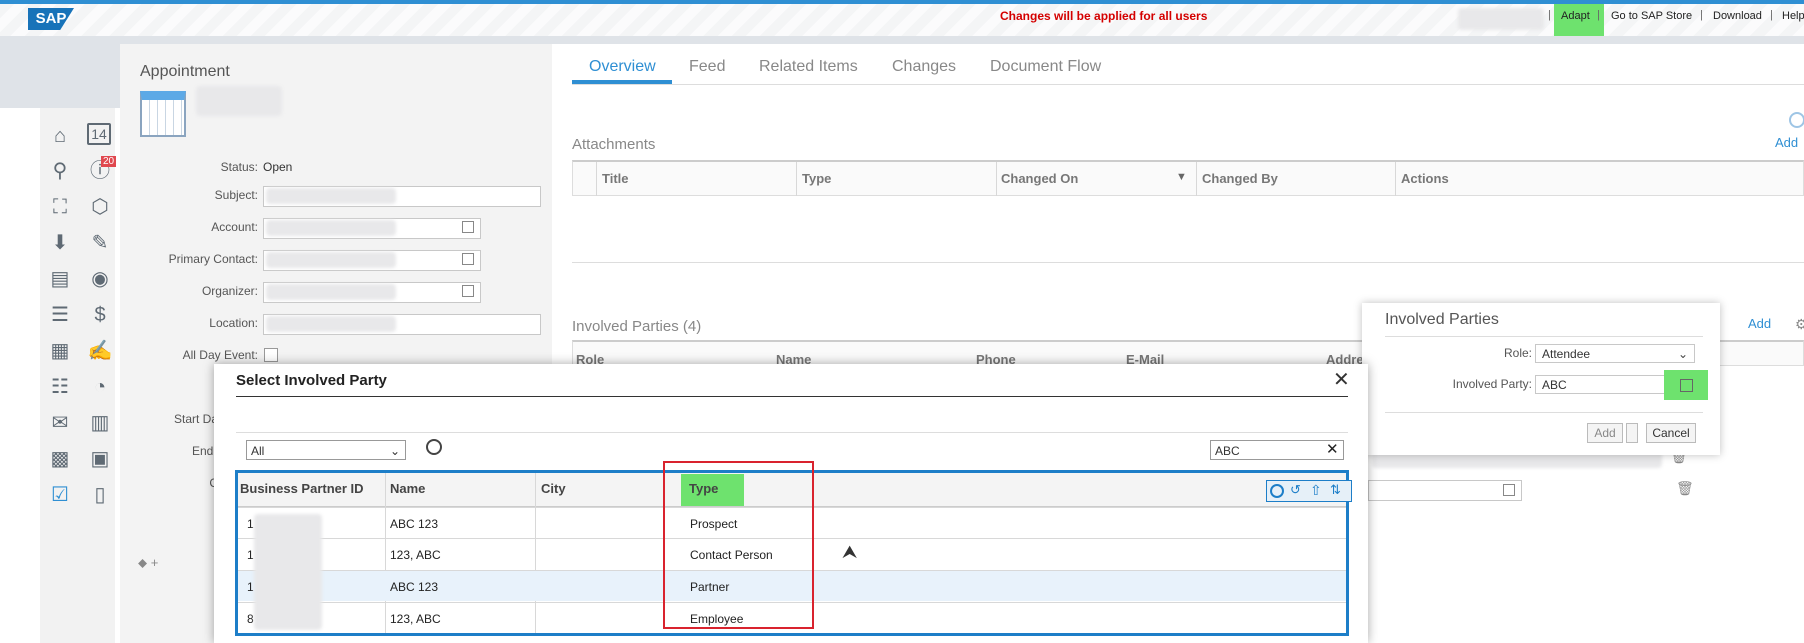 The image size is (1804, 643). I want to click on box-icon: ⬡, so click(100, 207).